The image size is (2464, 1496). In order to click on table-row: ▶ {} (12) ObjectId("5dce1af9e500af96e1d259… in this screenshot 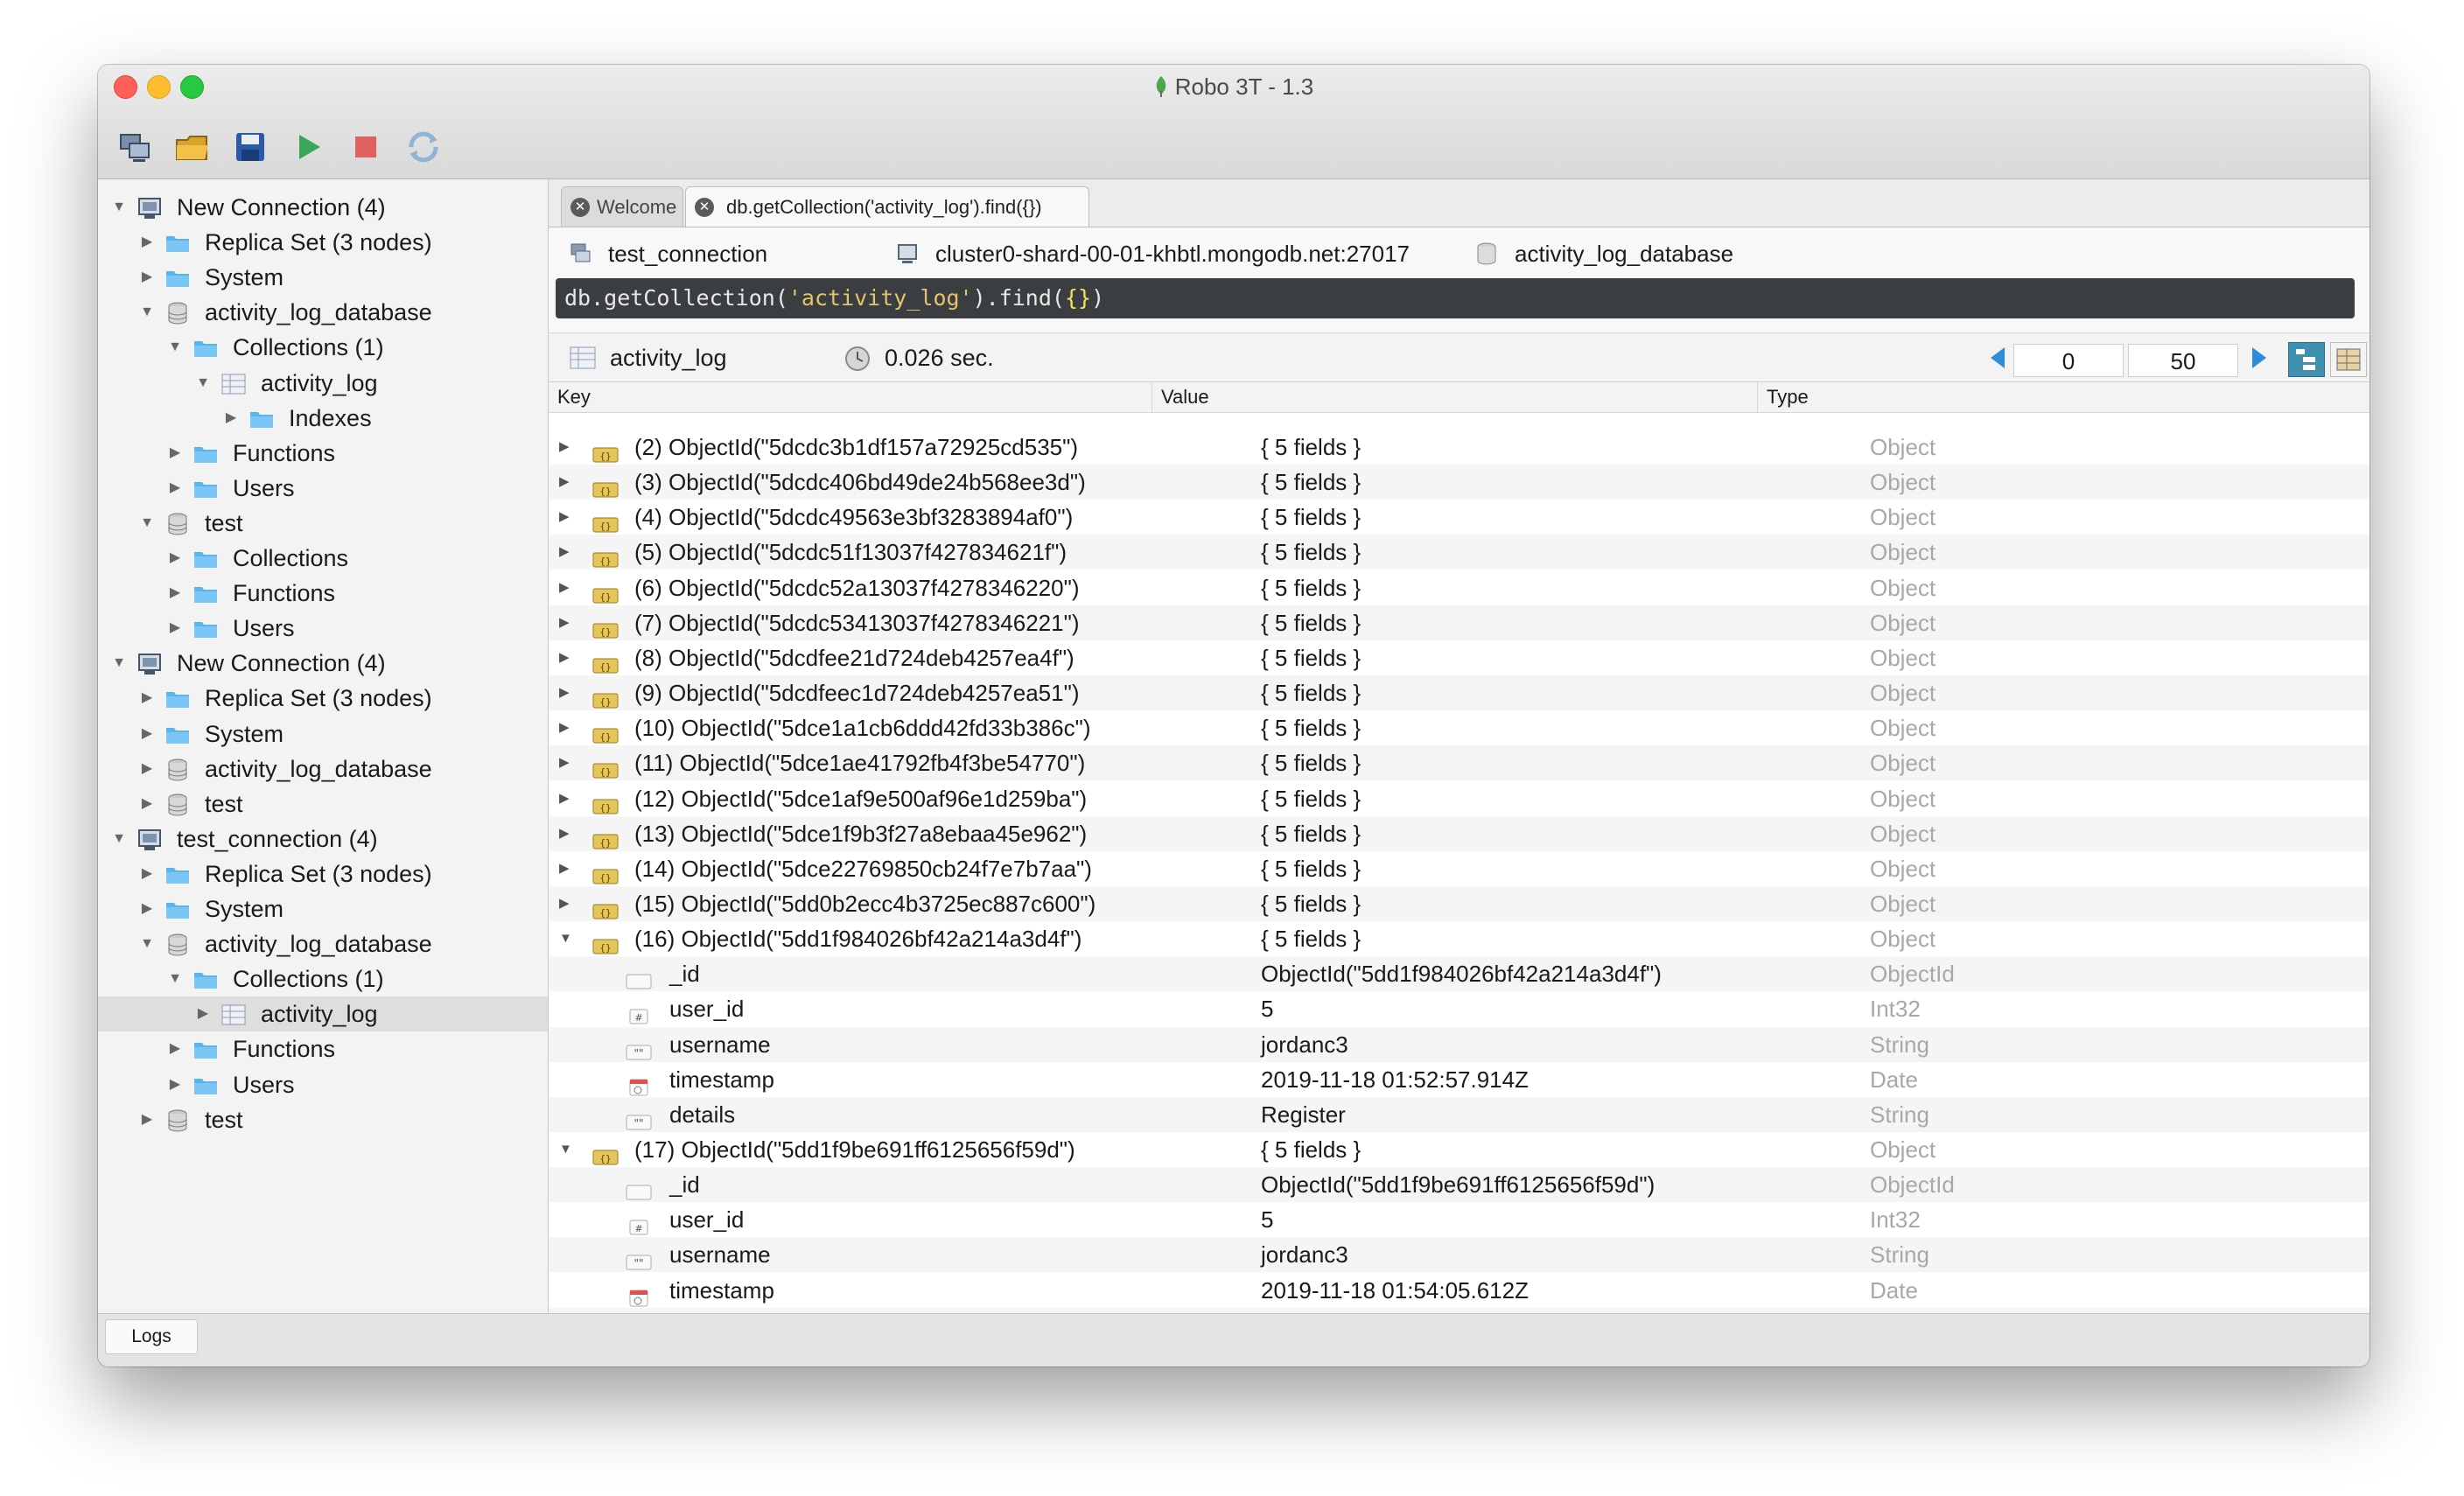, I will do `click(1459, 798)`.